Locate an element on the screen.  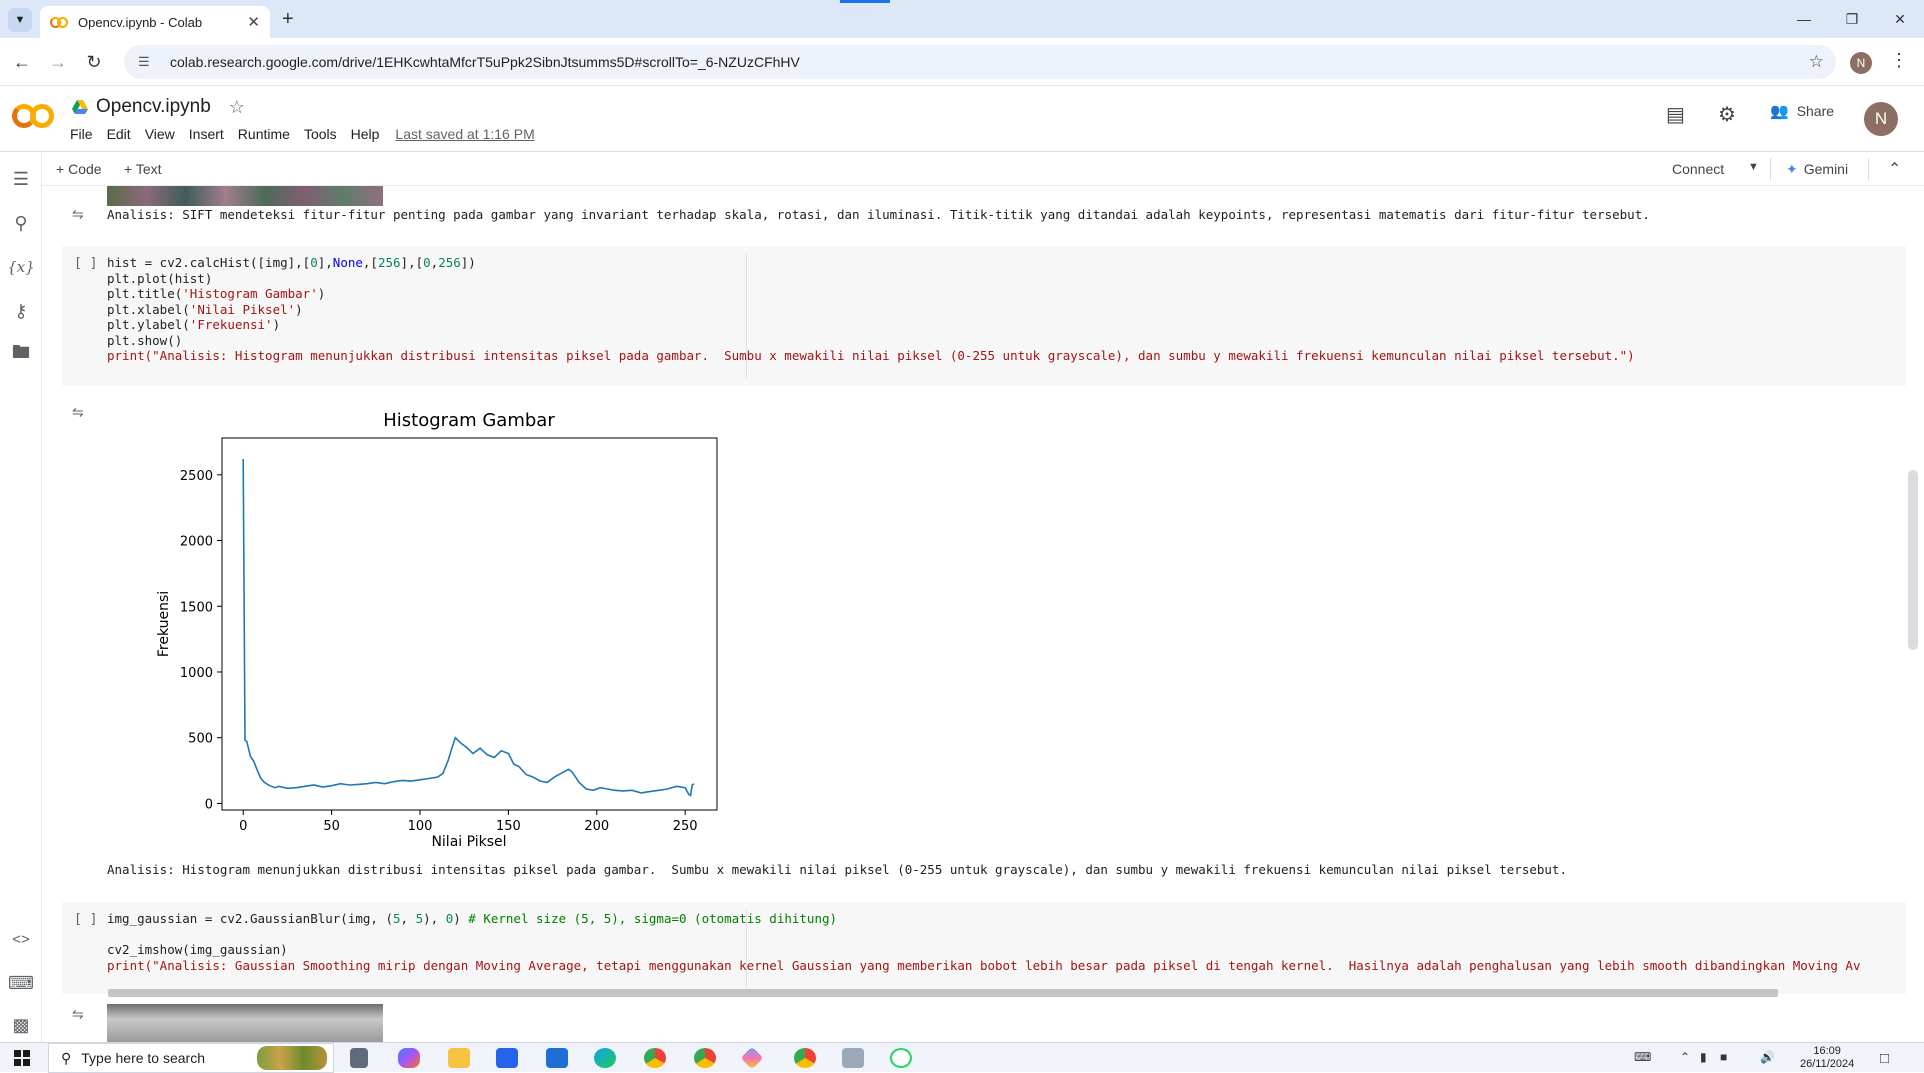
chart-title: Histogram Gambar is located at coordinates (469, 420).